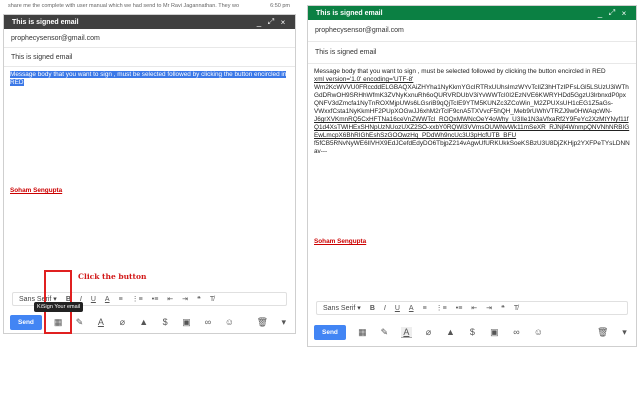 The height and width of the screenshot is (400, 640). Describe the element at coordinates (112, 276) in the screenshot. I see `callout-label: Click the button` at that location.